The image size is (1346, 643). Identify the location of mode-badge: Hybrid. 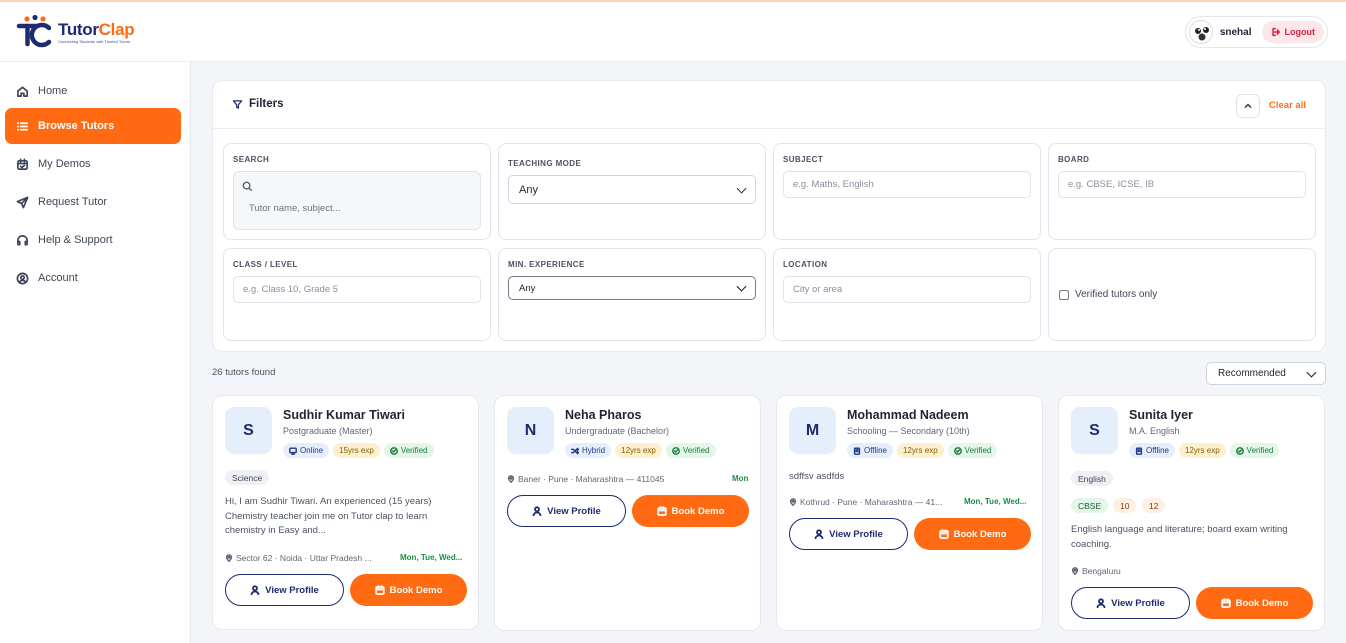
(588, 450).